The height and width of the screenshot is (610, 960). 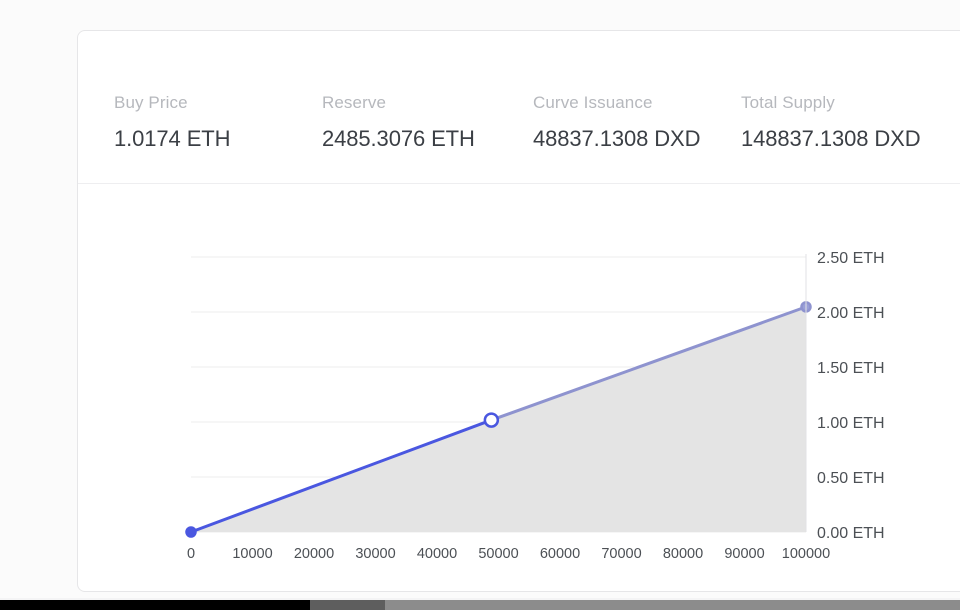 What do you see at coordinates (850, 122) in the screenshot?
I see `stat-total-supply: Total Supply 148837.1308 DXD` at bounding box center [850, 122].